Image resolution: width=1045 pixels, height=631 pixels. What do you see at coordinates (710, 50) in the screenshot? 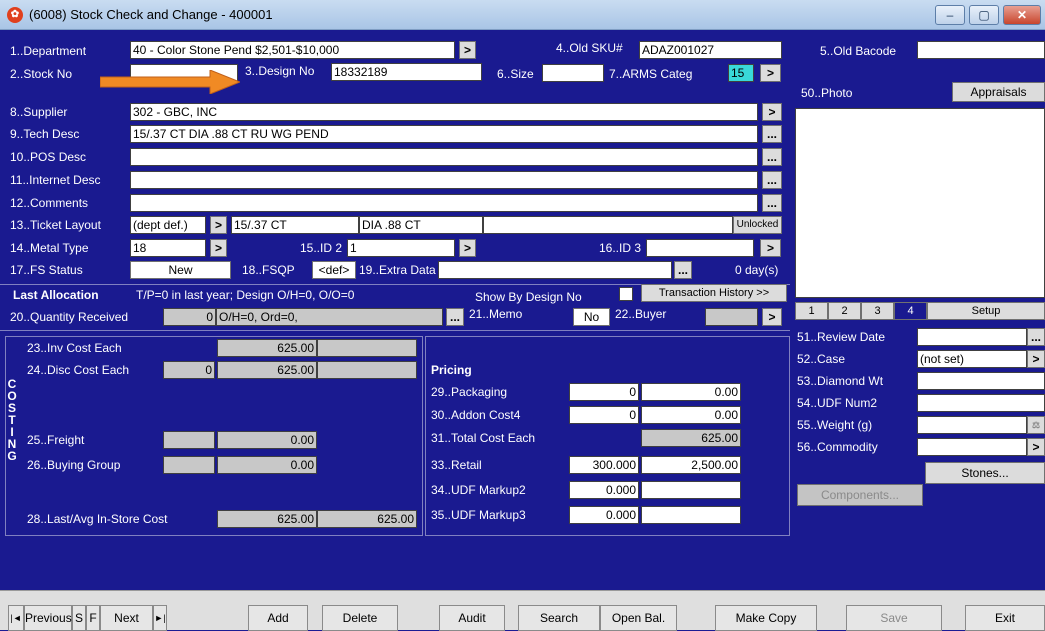
I see `old-sku-field: ADAZ001027` at bounding box center [710, 50].